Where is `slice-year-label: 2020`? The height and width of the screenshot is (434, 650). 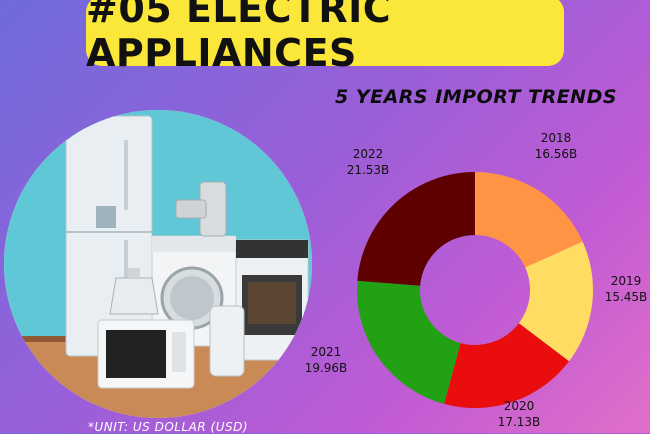
slice-year-label: 2020 is located at coordinates (519, 406).